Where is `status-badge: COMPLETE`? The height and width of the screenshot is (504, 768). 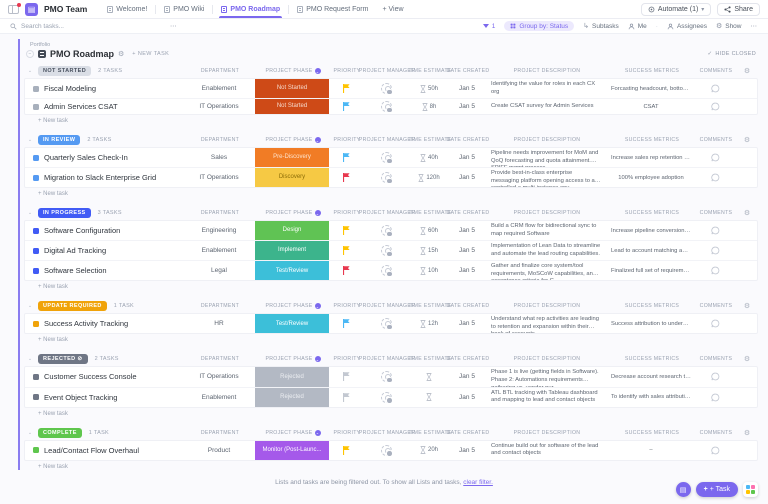
status-badge: COMPLETE is located at coordinates (60, 432).